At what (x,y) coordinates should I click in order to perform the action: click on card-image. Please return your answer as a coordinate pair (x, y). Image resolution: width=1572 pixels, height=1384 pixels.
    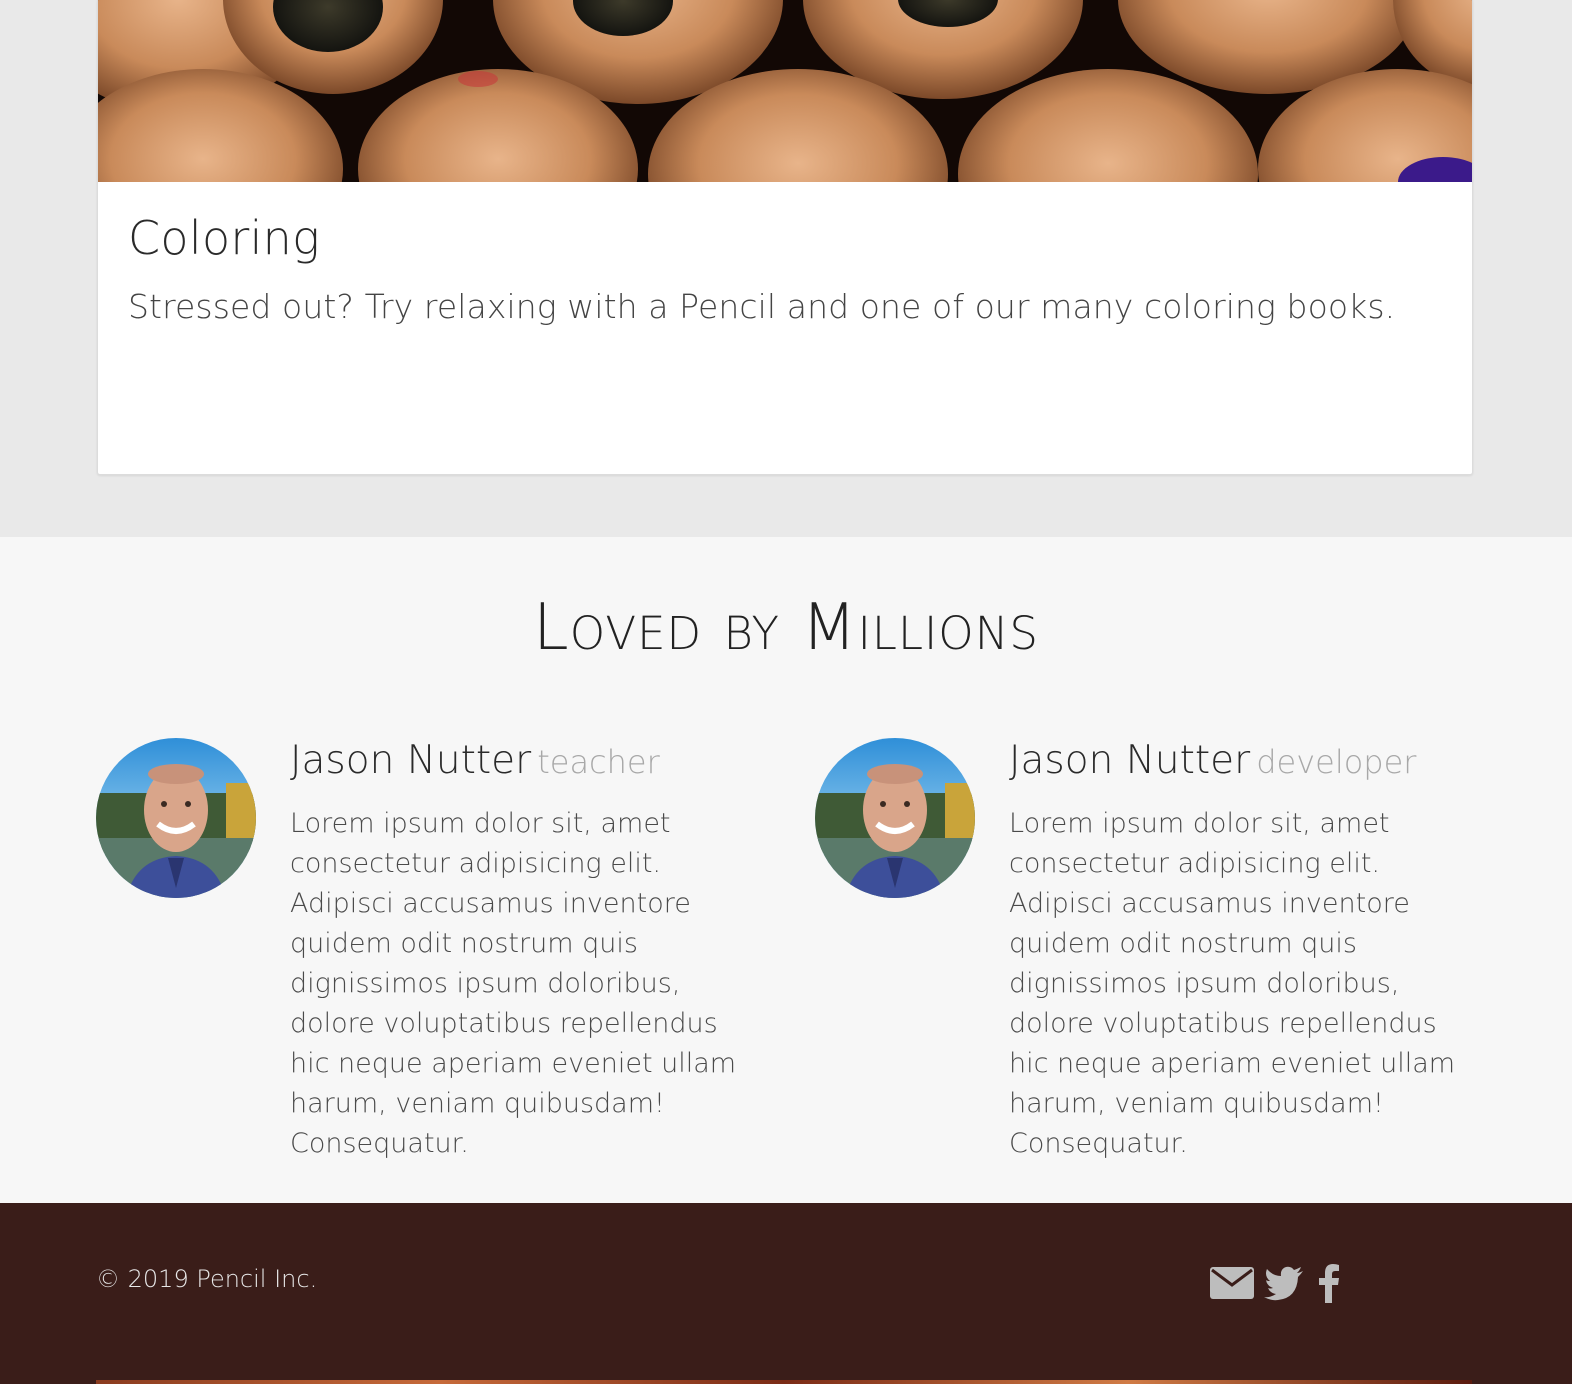
    Looking at the image, I should click on (785, 91).